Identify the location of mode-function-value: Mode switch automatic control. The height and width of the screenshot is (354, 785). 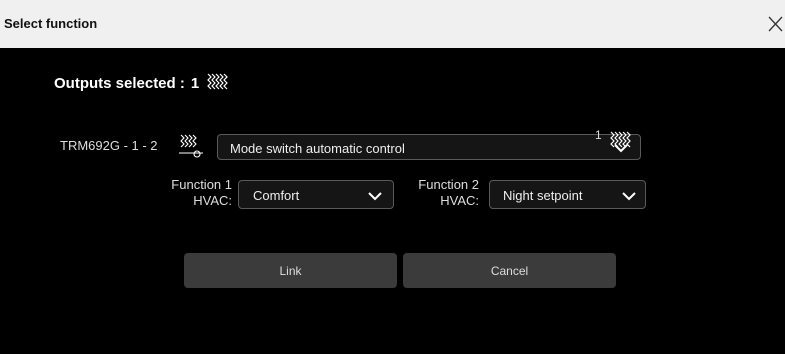
(317, 148).